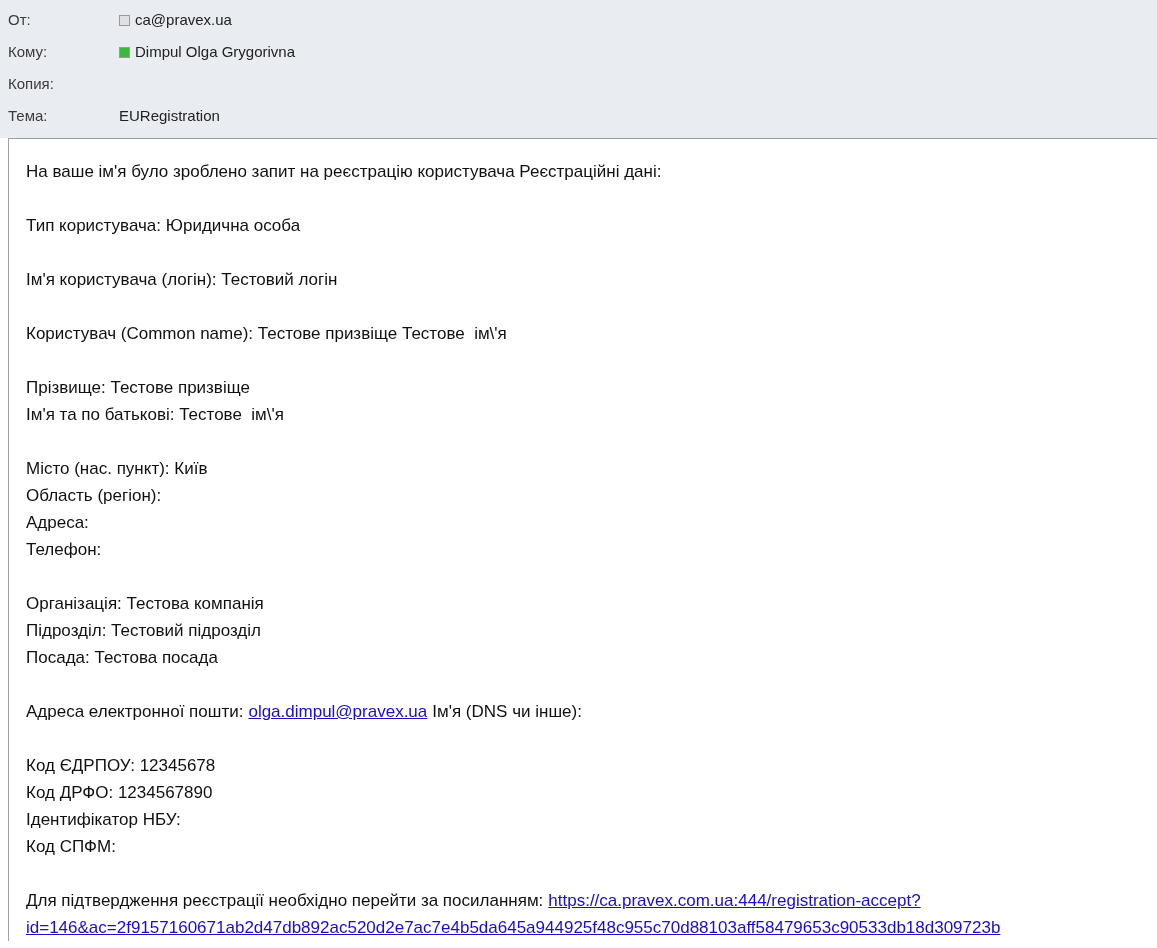 The width and height of the screenshot is (1157, 948). I want to click on body-text: Адреса електронної пошти:, so click(135, 712).